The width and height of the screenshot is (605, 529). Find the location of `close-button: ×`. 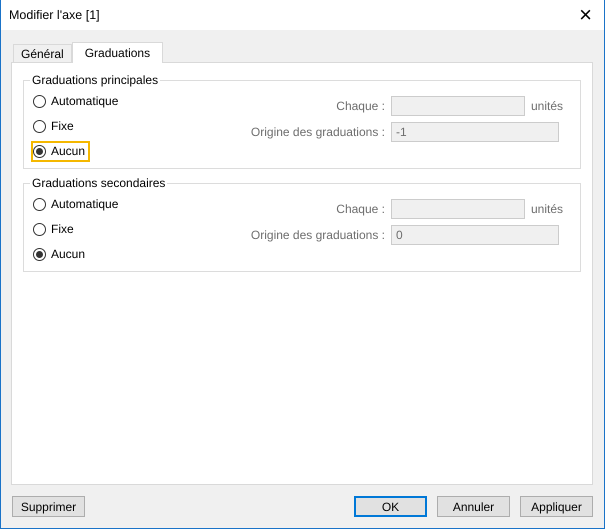

close-button: × is located at coordinates (585, 15).